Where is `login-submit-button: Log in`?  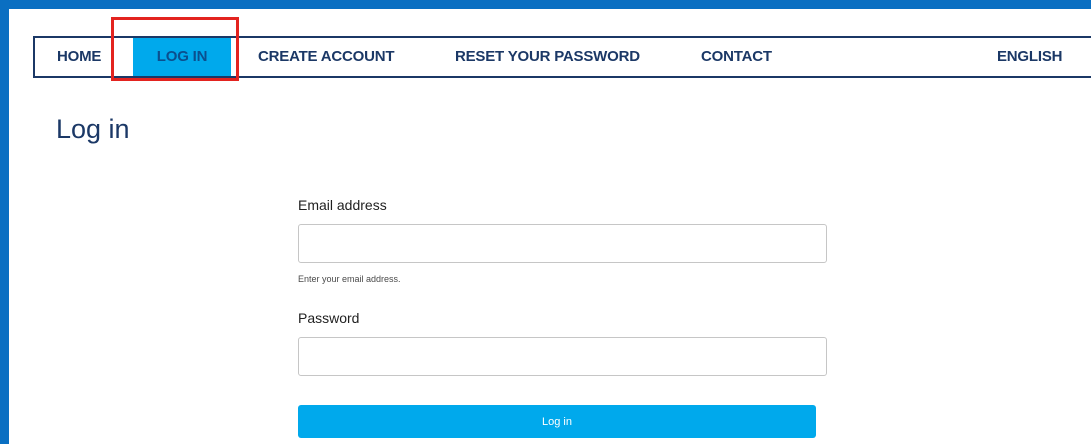
login-submit-button: Log in is located at coordinates (557, 421).